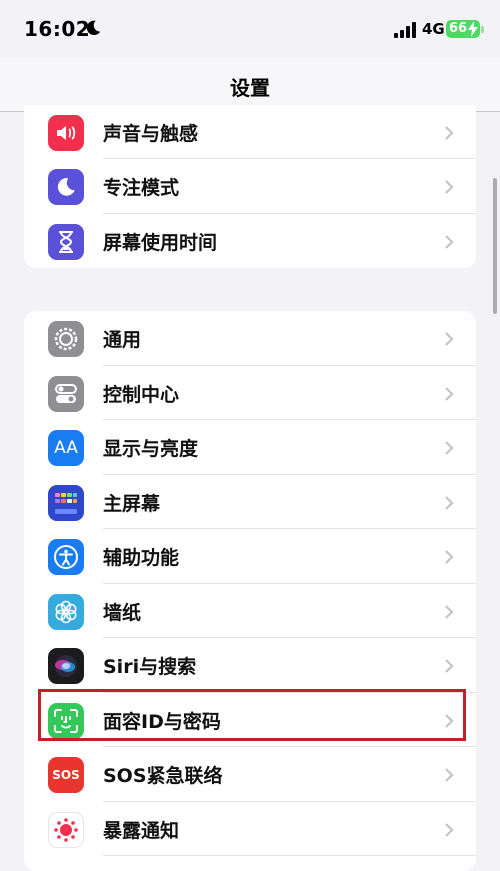 The height and width of the screenshot is (871, 500). What do you see at coordinates (495, 246) in the screenshot?
I see `scroll-indicator` at bounding box center [495, 246].